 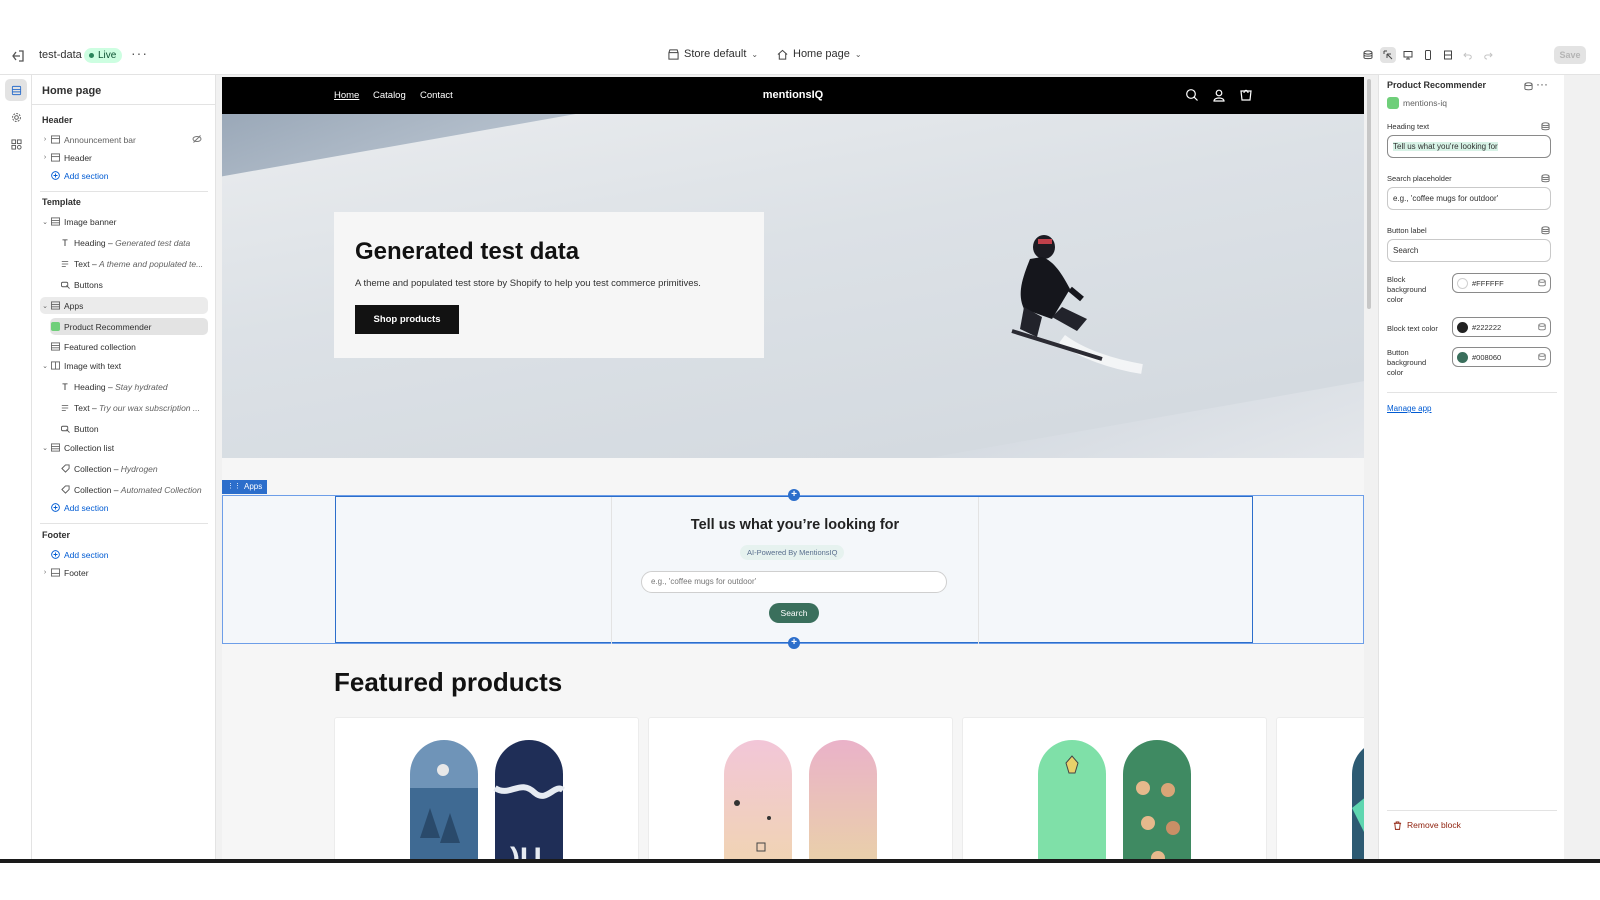 What do you see at coordinates (90, 221) in the screenshot?
I see `section-label: Image banner` at bounding box center [90, 221].